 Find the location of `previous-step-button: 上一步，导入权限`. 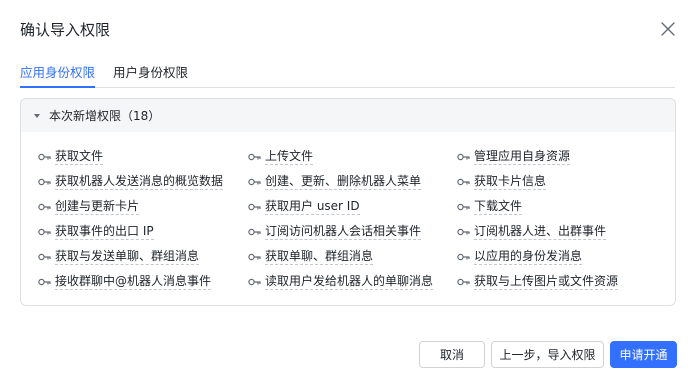

previous-step-button: 上一步，导入权限 is located at coordinates (547, 354).